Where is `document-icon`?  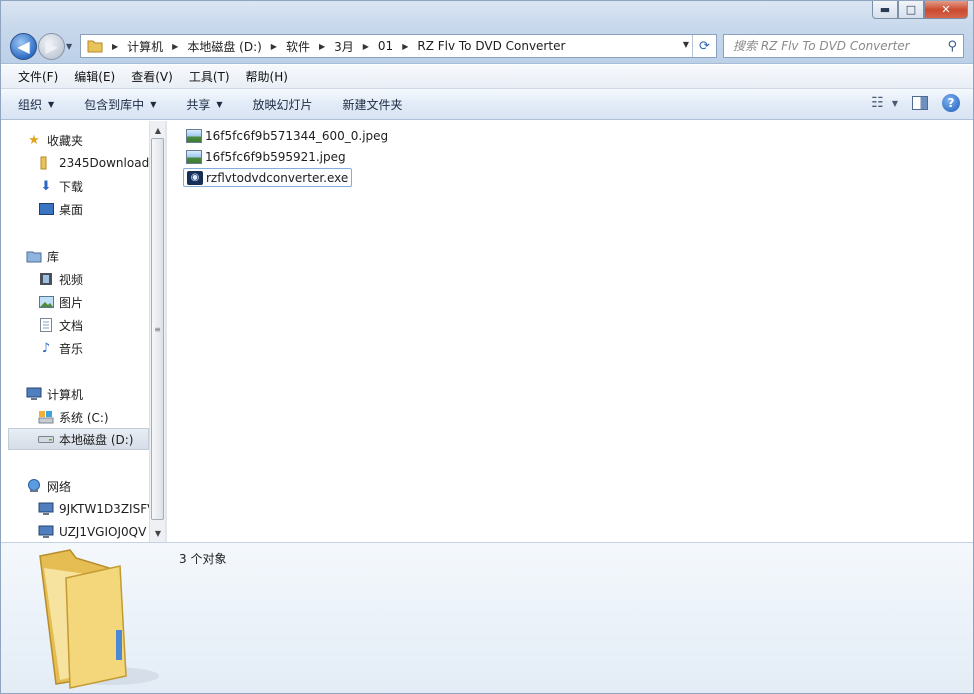
document-icon is located at coordinates (46, 325).